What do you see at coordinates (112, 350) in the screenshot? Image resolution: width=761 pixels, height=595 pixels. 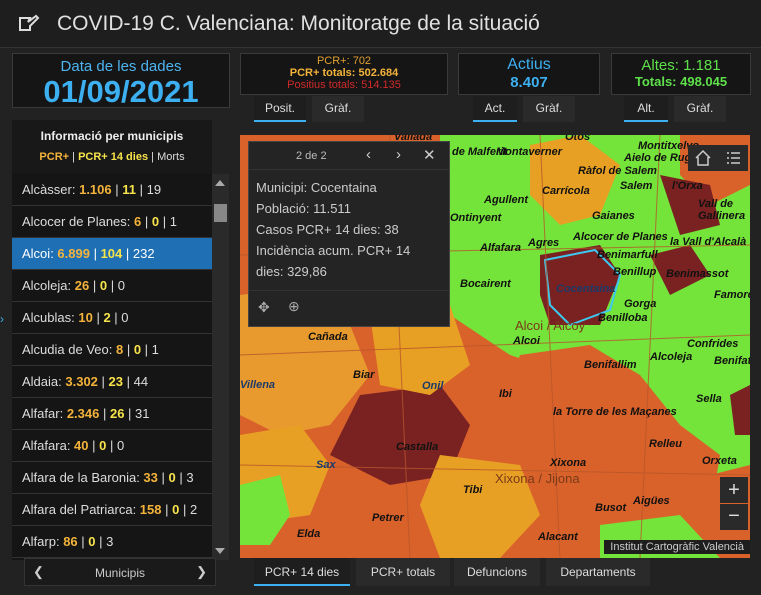 I see `municipality-item: Alcudia de Veo: 8 | 0 | 1` at bounding box center [112, 350].